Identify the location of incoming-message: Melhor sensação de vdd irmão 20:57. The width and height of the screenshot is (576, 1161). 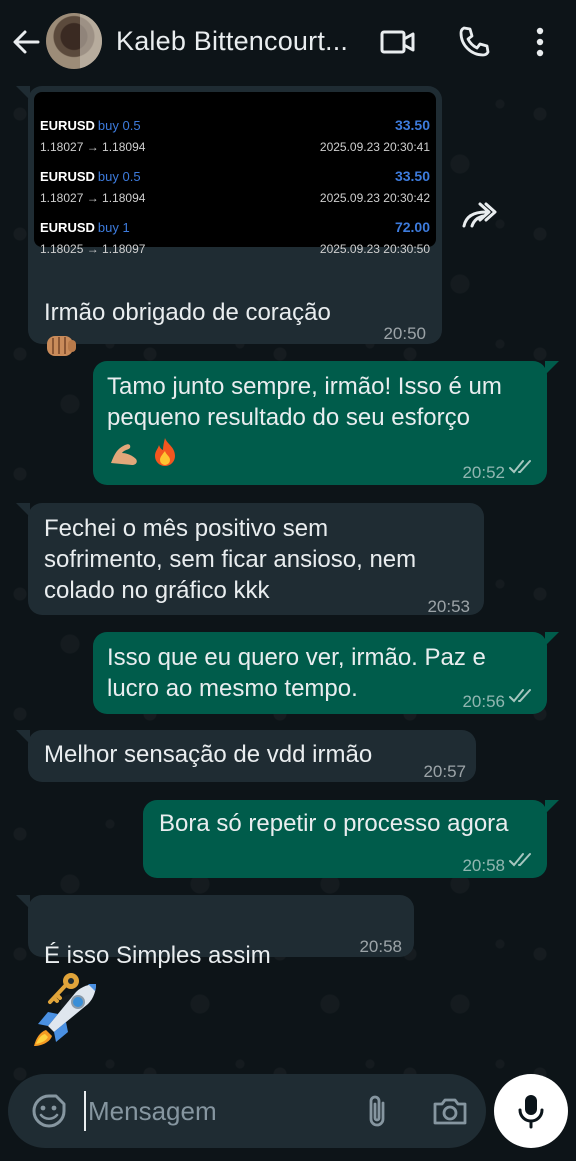
(246, 756).